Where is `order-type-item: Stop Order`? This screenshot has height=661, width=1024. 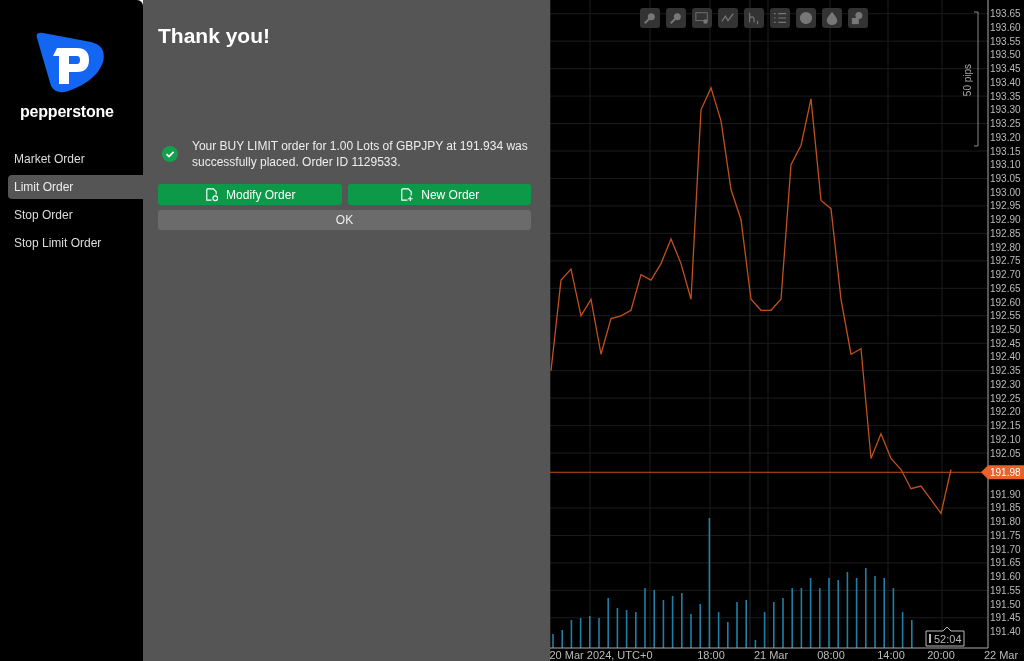 order-type-item: Stop Order is located at coordinates (75, 215).